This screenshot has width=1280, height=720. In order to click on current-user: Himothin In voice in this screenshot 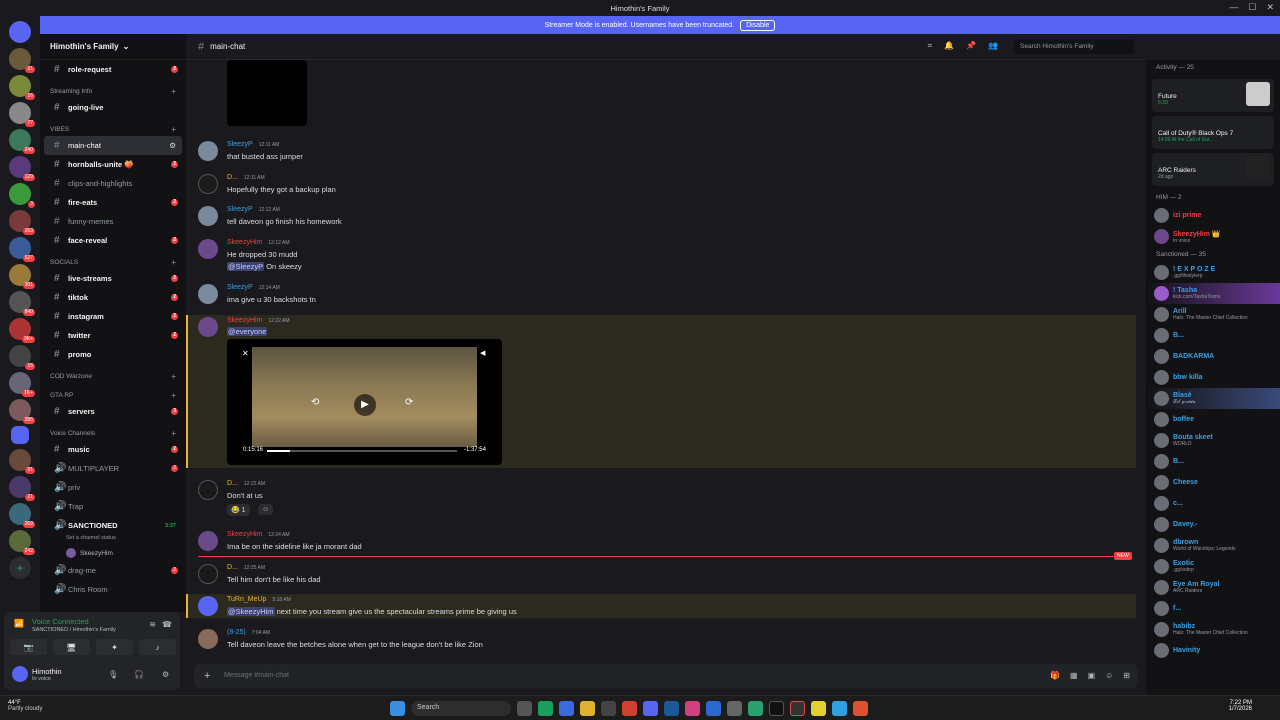, I will do `click(37, 674)`.